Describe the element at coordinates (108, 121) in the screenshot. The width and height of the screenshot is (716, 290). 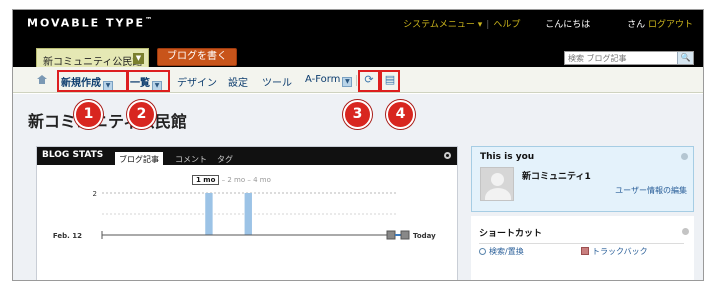
I see `page-title: 新コミュニティ公民館` at that location.